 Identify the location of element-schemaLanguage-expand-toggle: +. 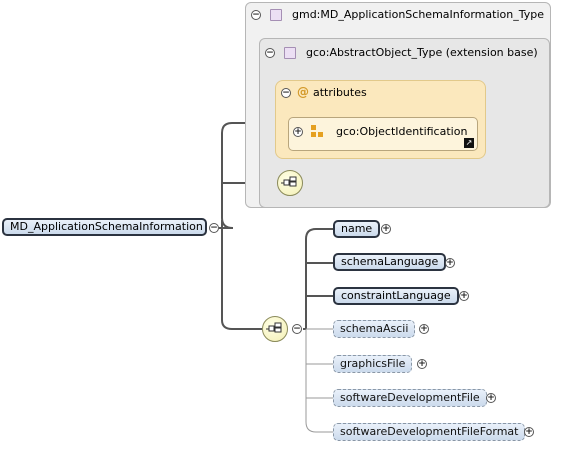
(450, 263).